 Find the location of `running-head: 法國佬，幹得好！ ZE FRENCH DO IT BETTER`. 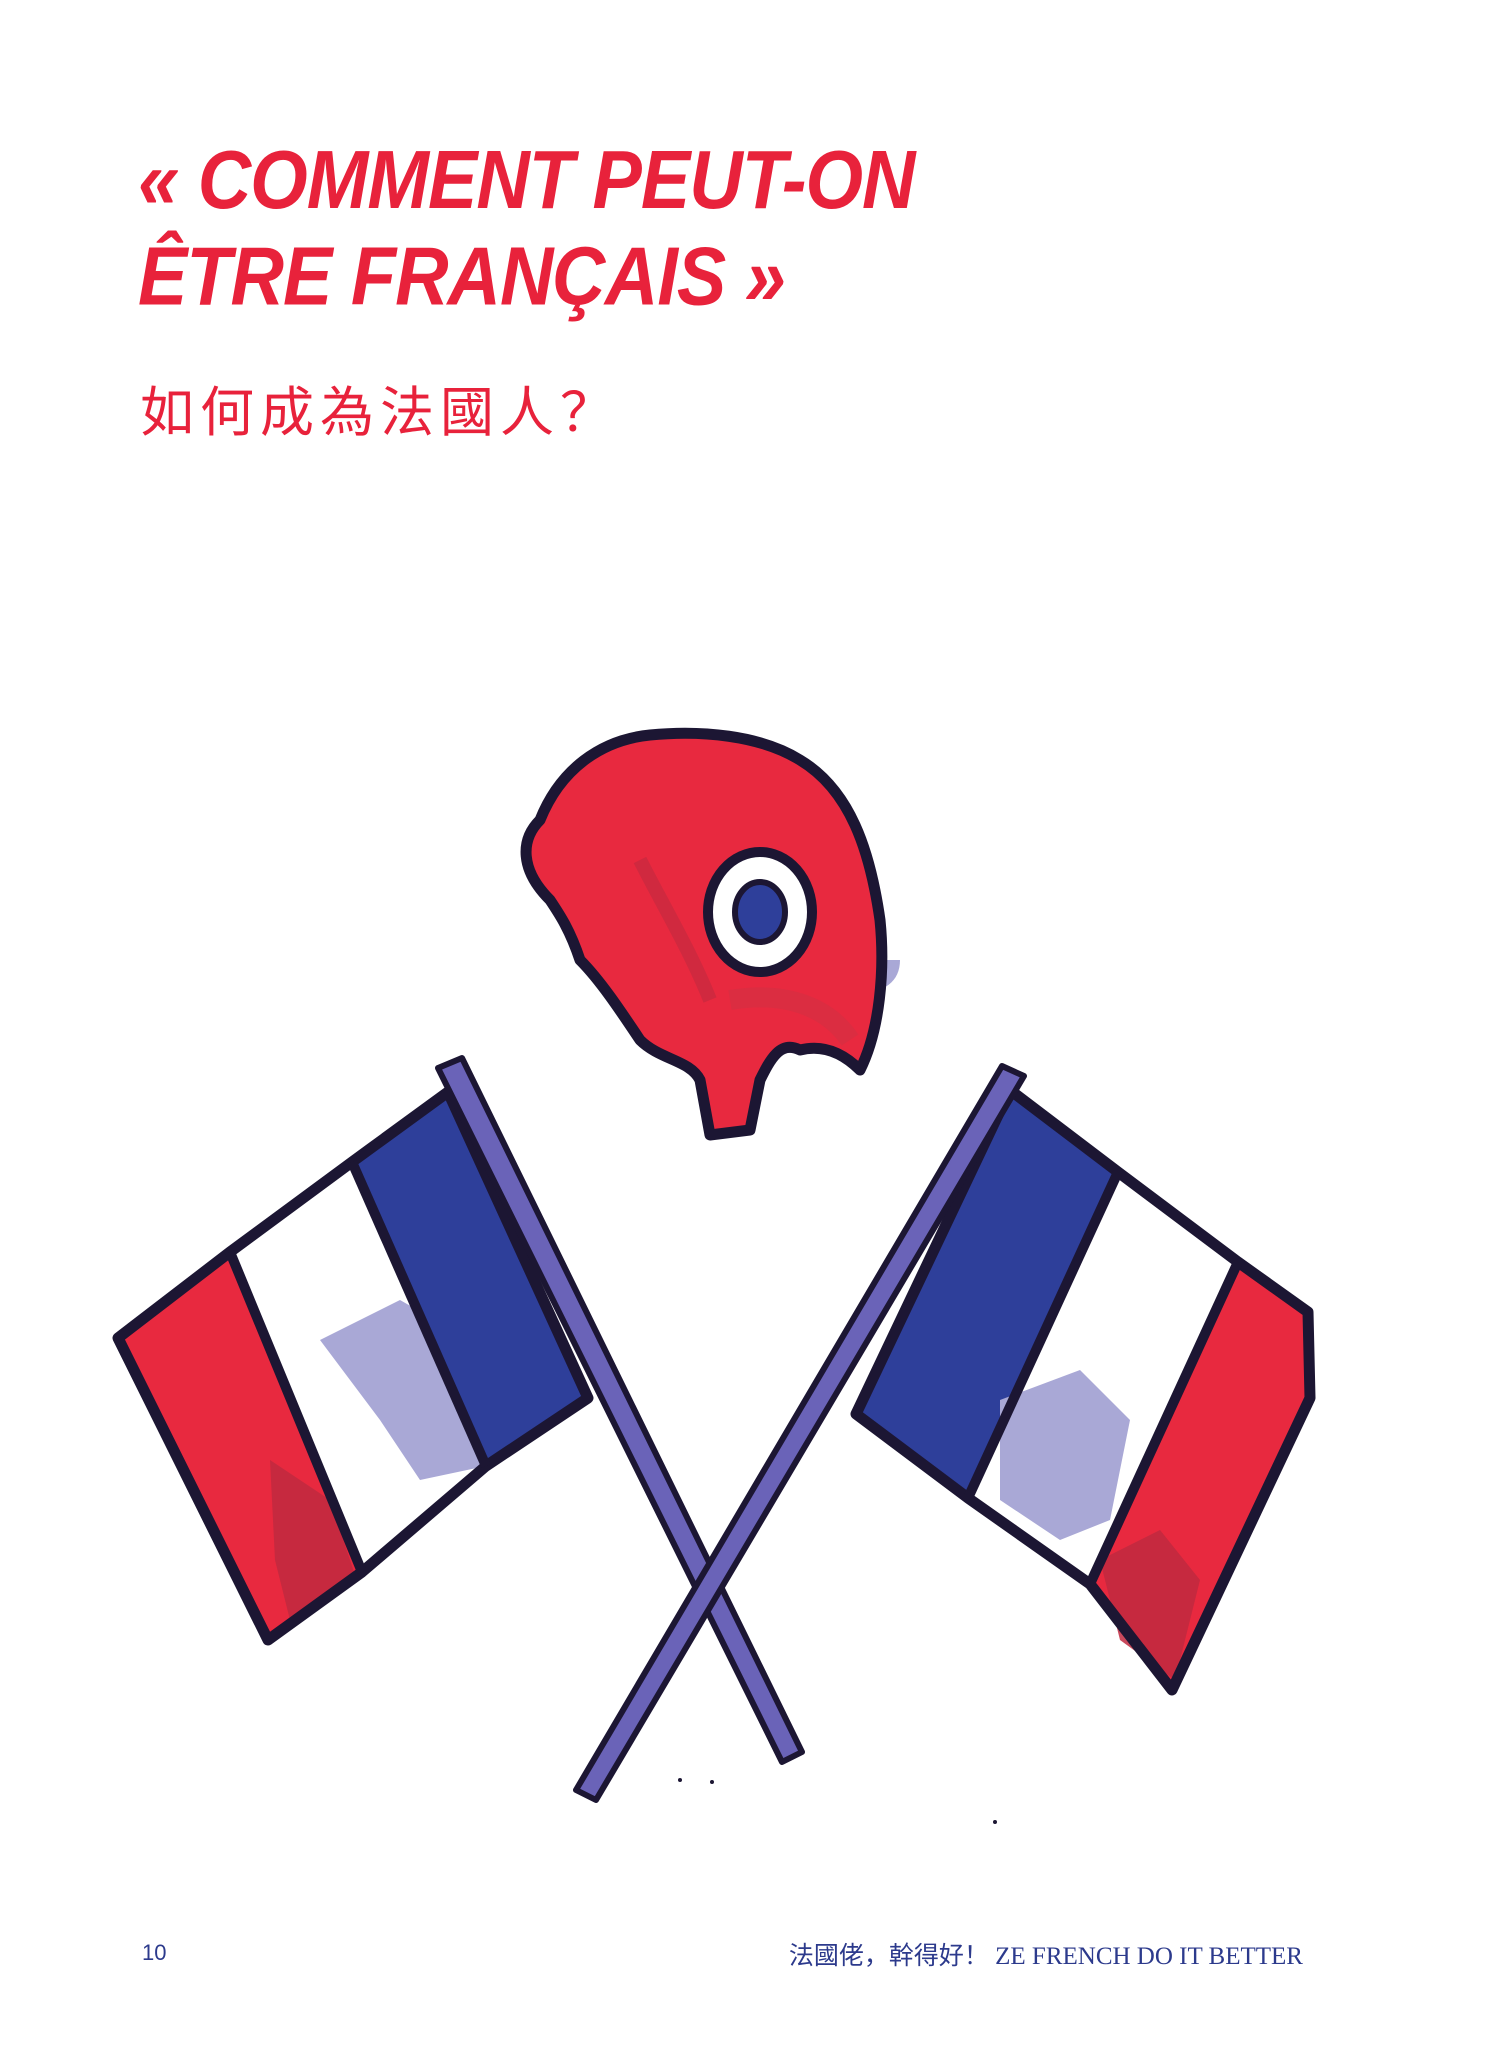

running-head: 法國佬，幹得好！ ZE FRENCH DO IT BETTER is located at coordinates (1045, 1956).